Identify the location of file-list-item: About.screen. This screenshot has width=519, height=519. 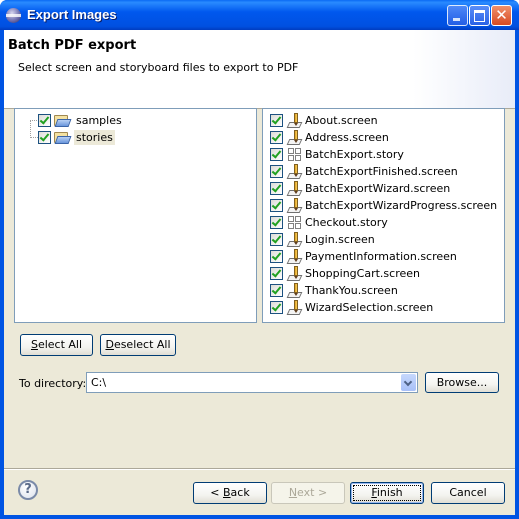
(325, 120).